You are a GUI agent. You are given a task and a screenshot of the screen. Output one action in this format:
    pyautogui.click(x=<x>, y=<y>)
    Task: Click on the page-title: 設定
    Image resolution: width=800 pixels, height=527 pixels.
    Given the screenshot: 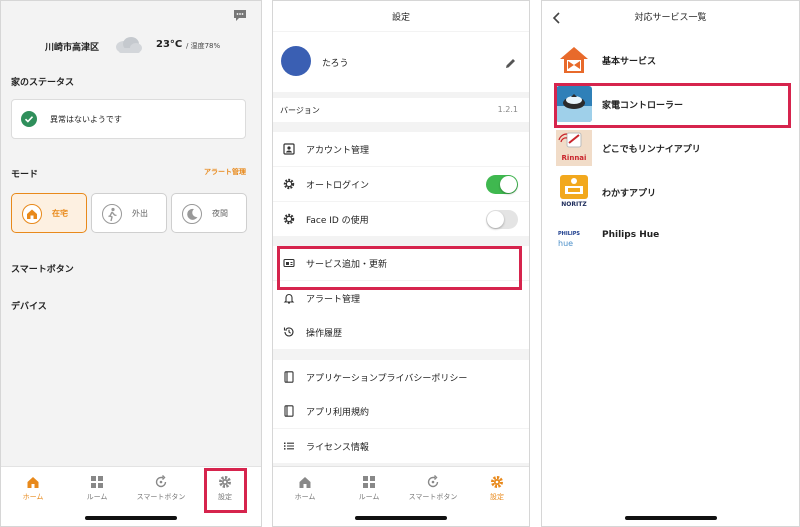 What is the action you would take?
    pyautogui.click(x=400, y=18)
    